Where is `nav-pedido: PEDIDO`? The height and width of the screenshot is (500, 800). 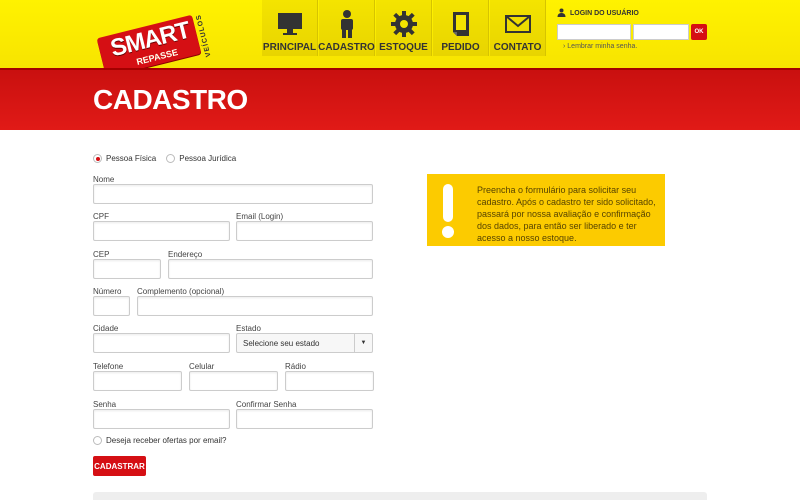
nav-pedido: PEDIDO is located at coordinates (461, 28).